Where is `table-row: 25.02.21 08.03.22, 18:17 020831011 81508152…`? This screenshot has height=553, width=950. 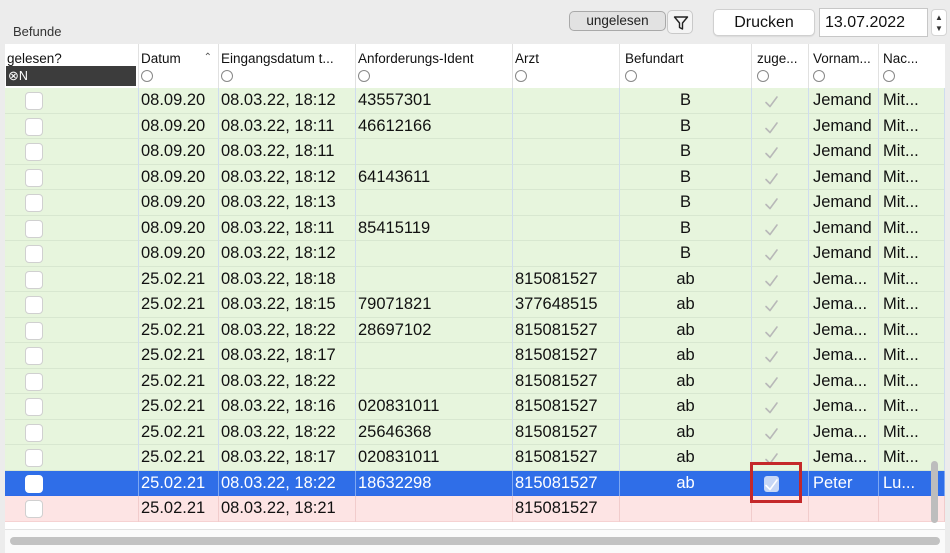
table-row: 25.02.21 08.03.22, 18:17 020831011 81508152… is located at coordinates (475, 458).